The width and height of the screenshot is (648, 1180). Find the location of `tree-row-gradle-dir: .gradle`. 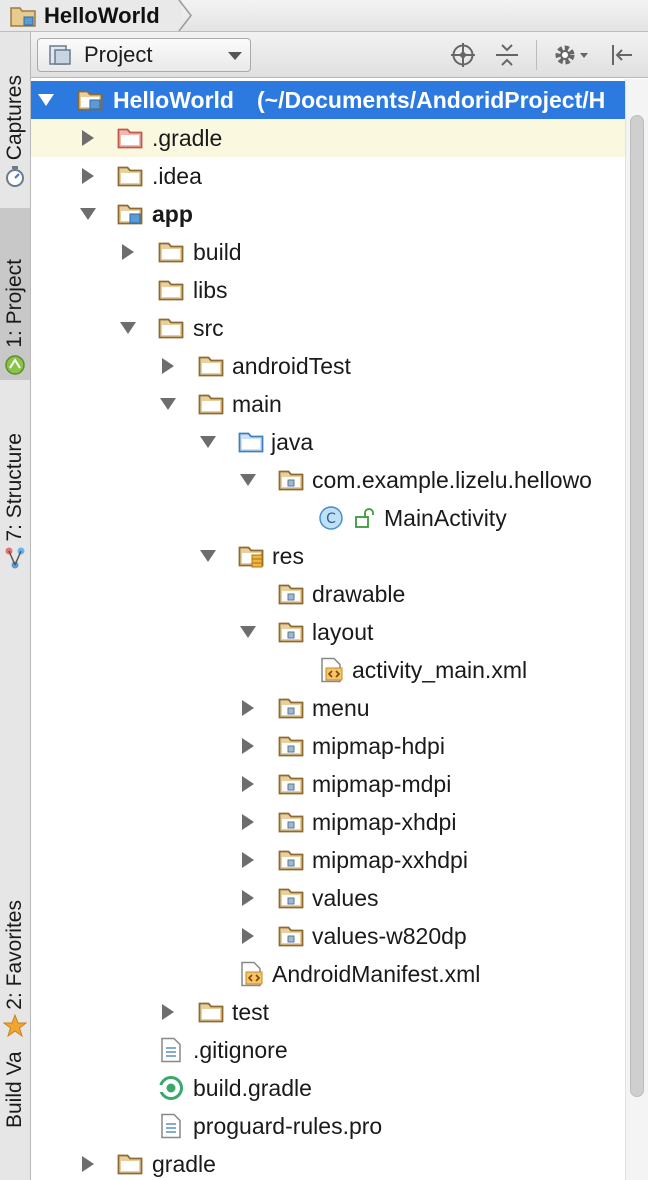

tree-row-gradle-dir: .gradle is located at coordinates (328, 138).